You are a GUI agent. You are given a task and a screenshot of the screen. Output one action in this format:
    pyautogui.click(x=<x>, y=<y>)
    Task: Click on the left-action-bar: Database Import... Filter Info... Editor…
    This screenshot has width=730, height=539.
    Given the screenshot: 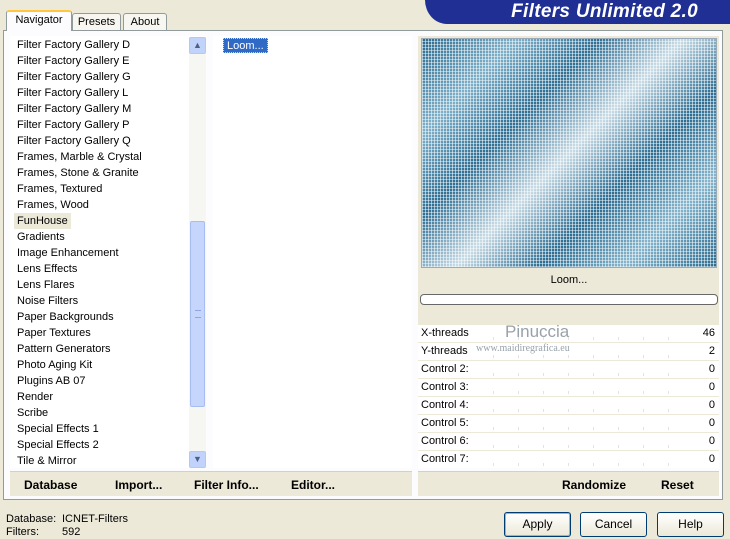 What is the action you would take?
    pyautogui.click(x=211, y=483)
    